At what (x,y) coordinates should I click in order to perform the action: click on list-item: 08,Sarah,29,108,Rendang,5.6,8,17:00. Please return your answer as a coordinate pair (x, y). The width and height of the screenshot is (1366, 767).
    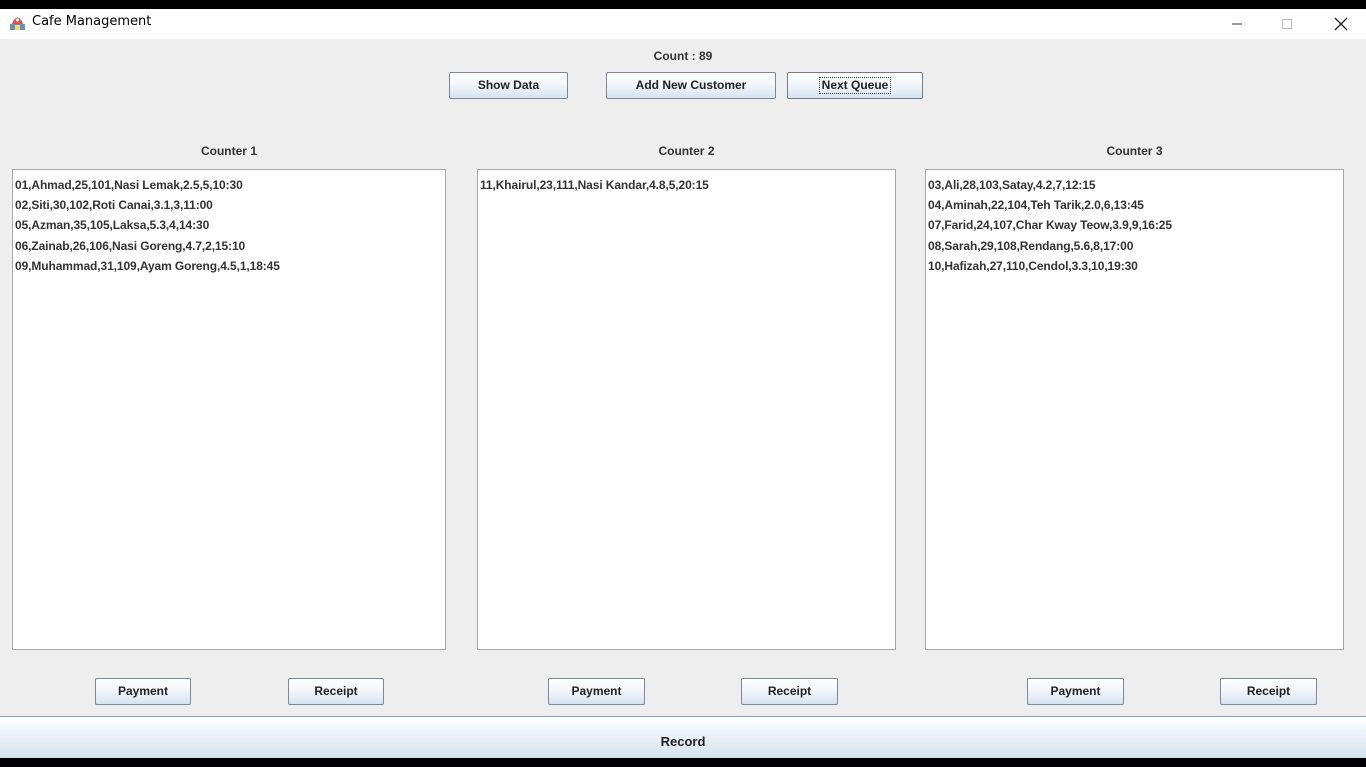
    Looking at the image, I should click on (1134, 246).